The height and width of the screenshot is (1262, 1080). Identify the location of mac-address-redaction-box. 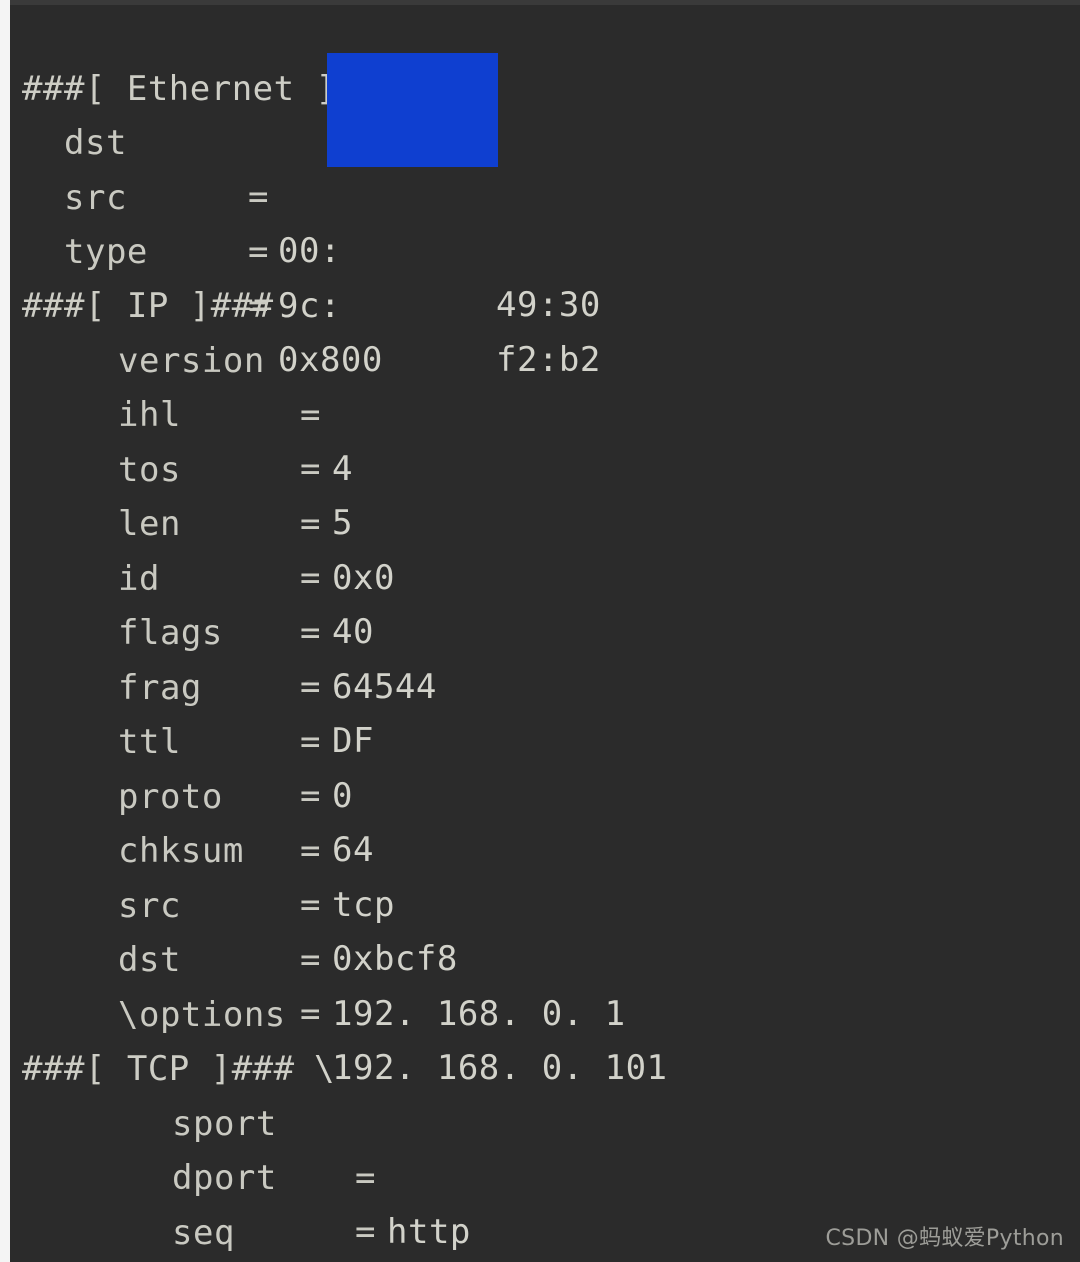
(412, 110).